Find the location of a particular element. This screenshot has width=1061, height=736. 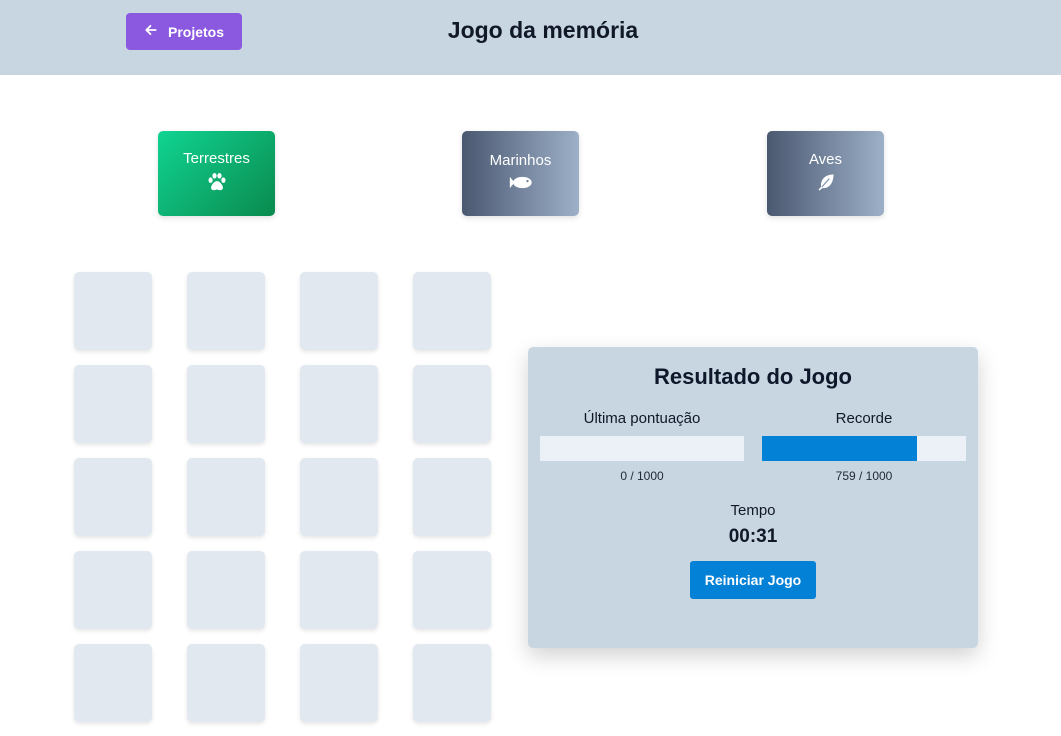

category-aves: Aves is located at coordinates (825, 173).